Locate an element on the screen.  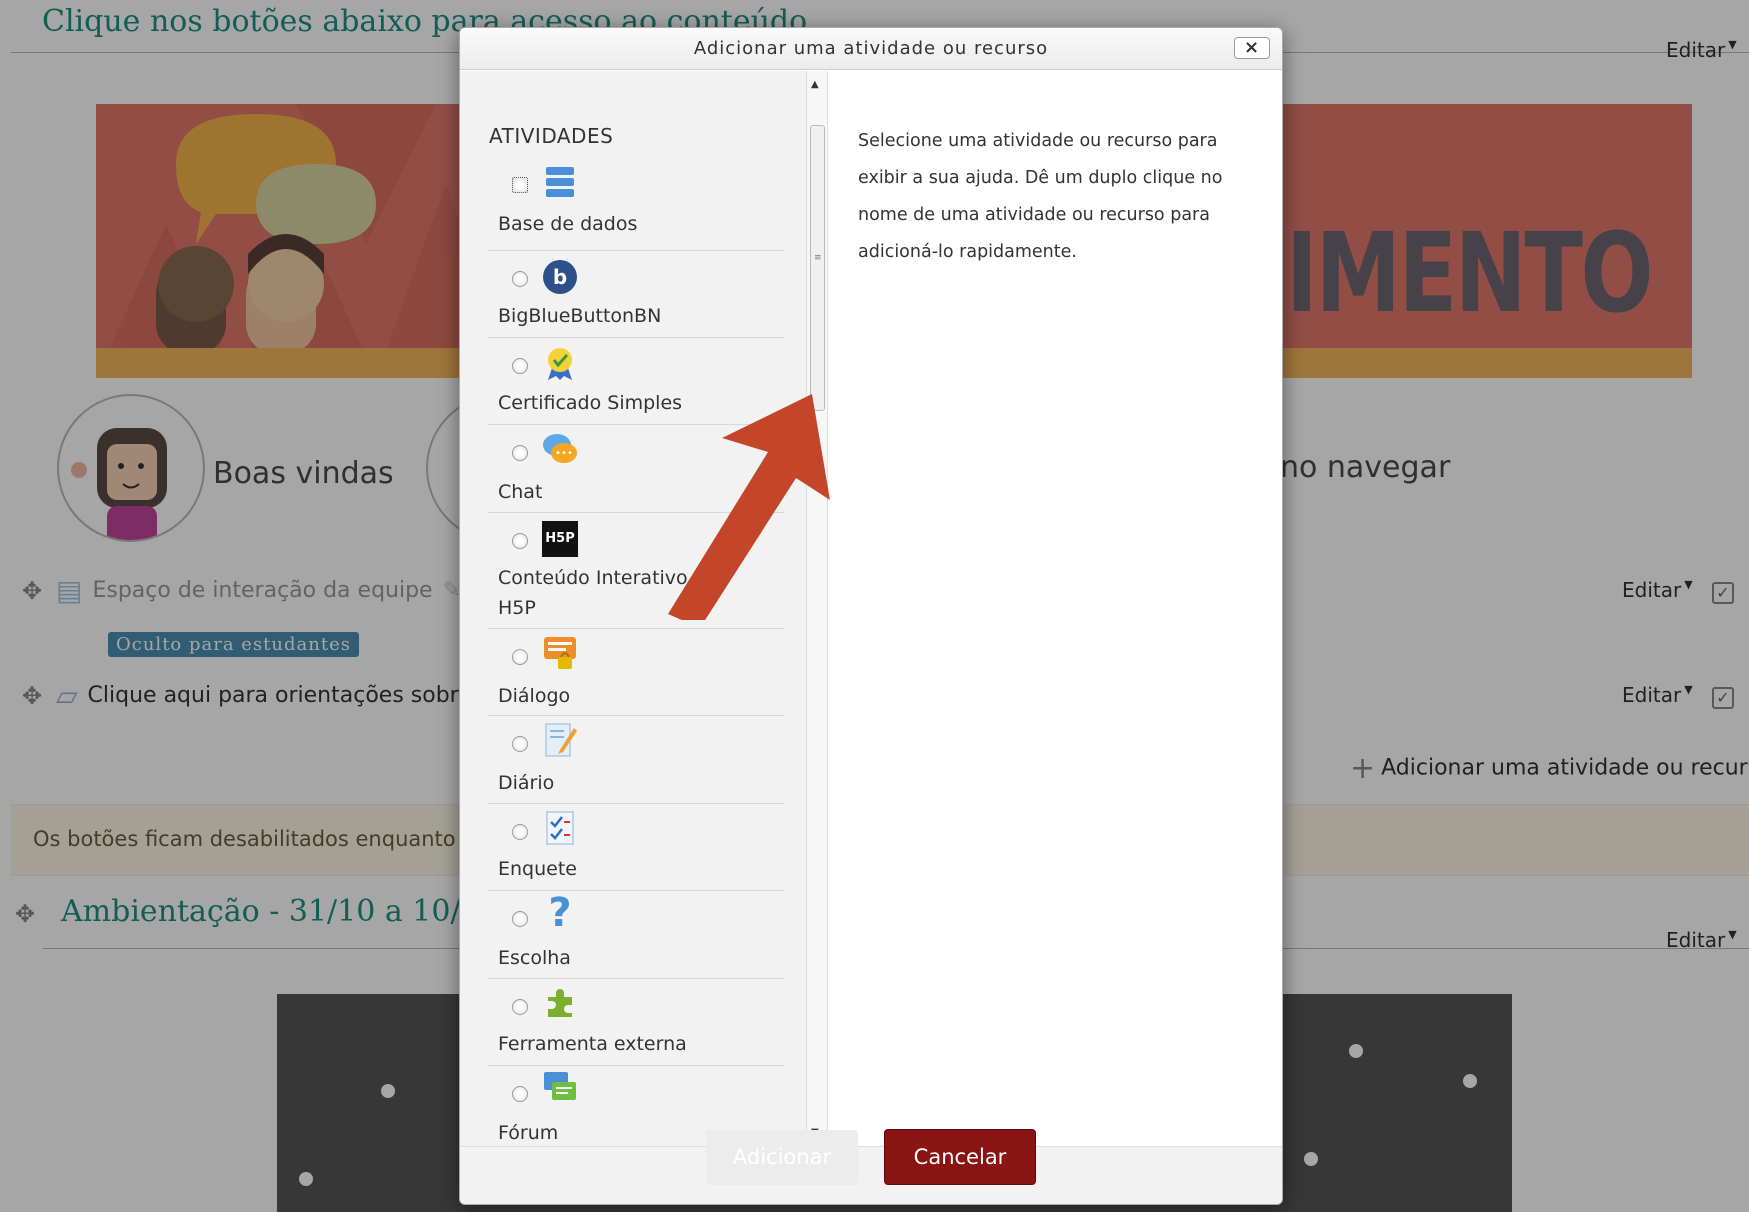
arrow-shape is located at coordinates (749, 507).